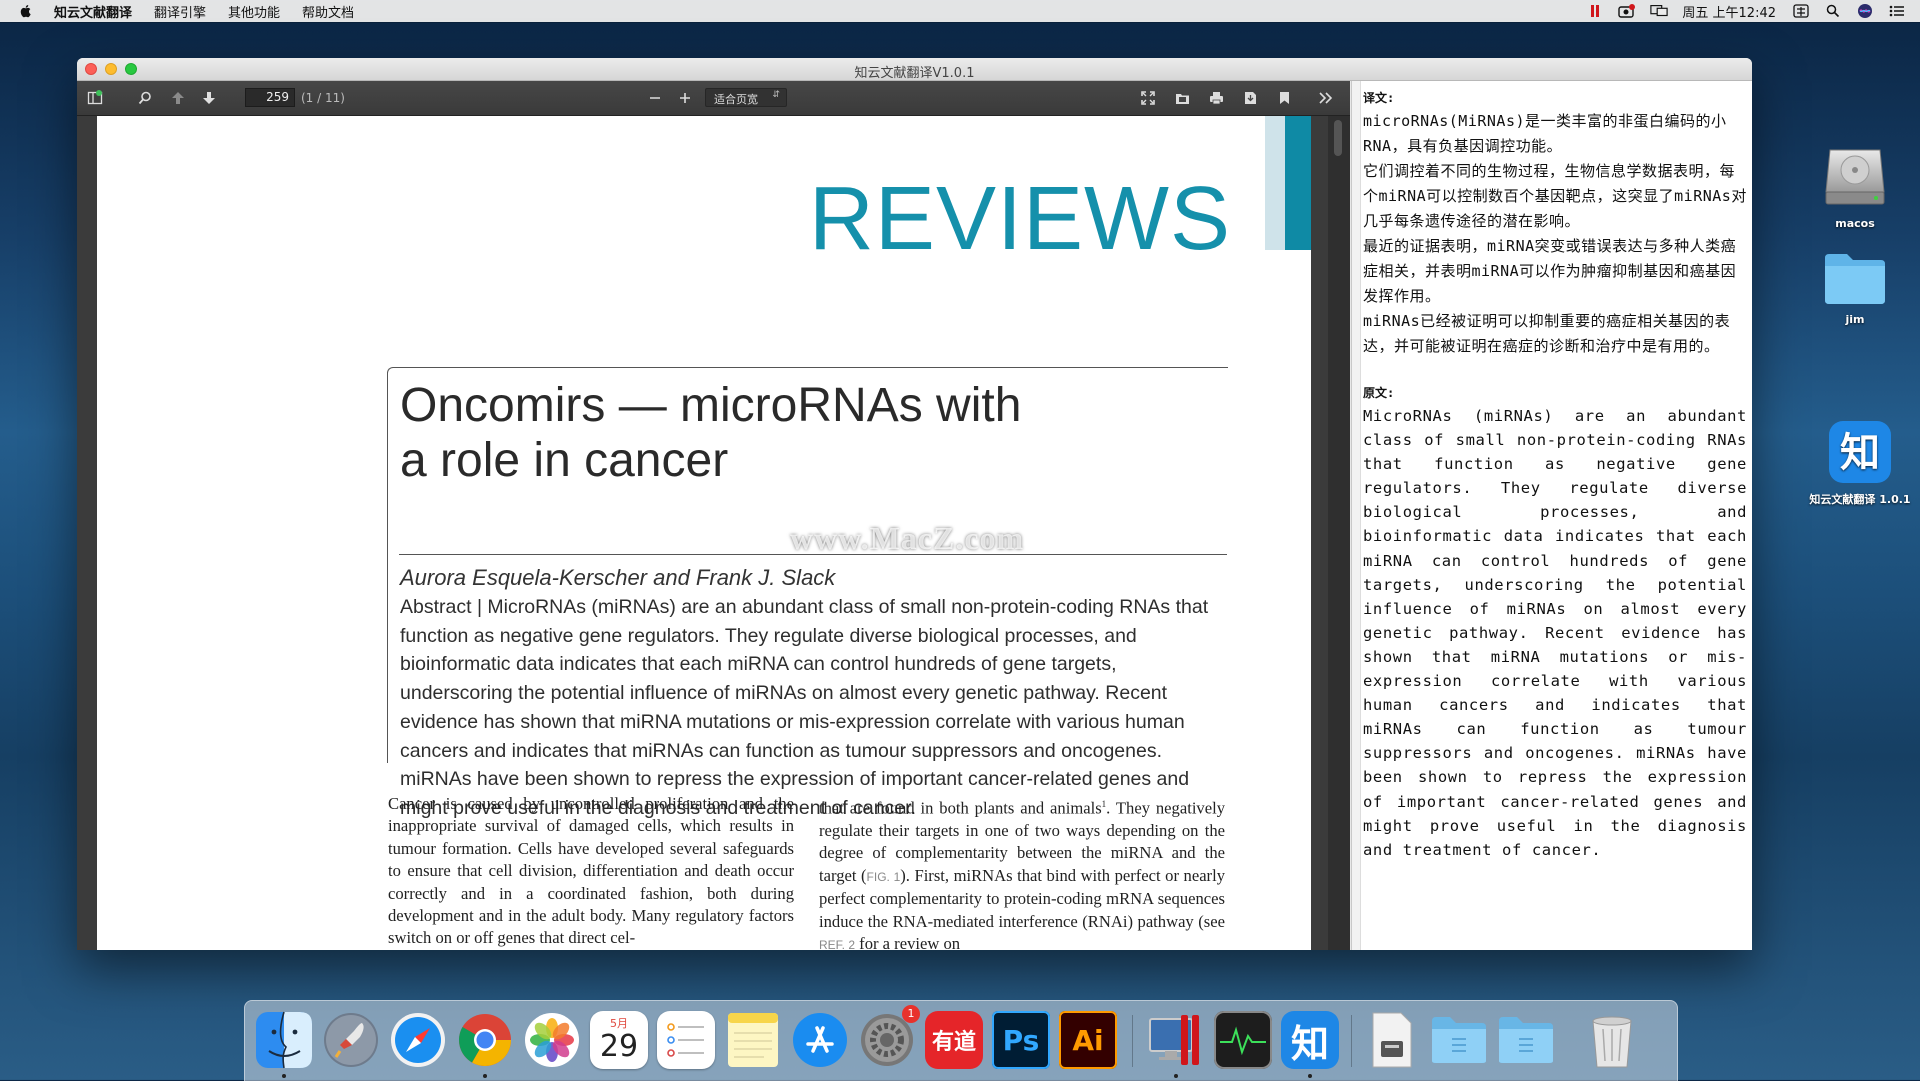 The width and height of the screenshot is (1920, 1081). Describe the element at coordinates (323, 98) in the screenshot. I see `page-count: (1 / 11)` at that location.